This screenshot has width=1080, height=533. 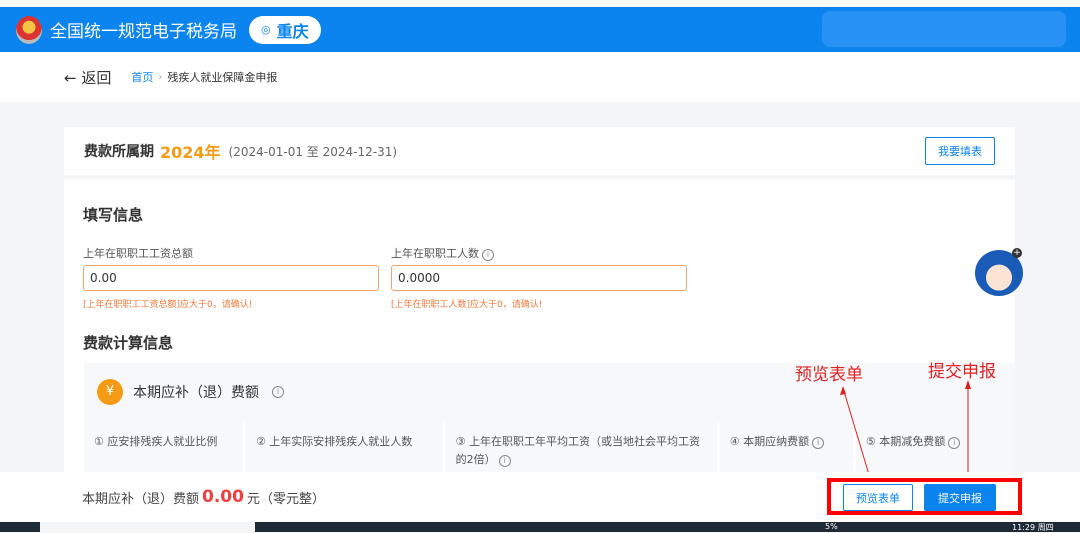 I want to click on clock: 11:29 周四, so click(x=1033, y=527).